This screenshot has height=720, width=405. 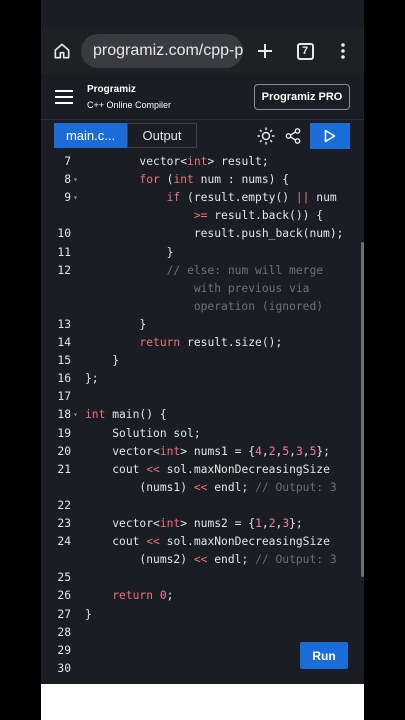 I want to click on code-token: > nums1 = {, so click(x=218, y=451).